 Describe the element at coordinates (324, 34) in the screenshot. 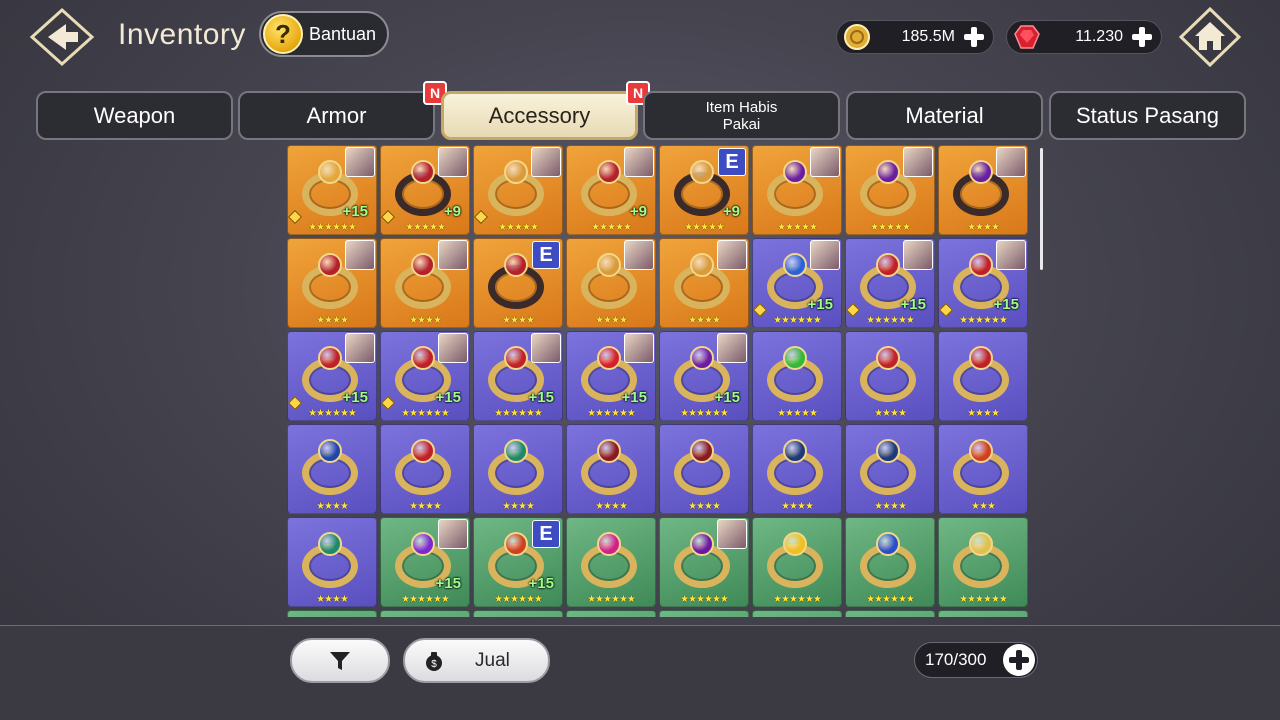

I see `help-button: ? Bantuan` at that location.